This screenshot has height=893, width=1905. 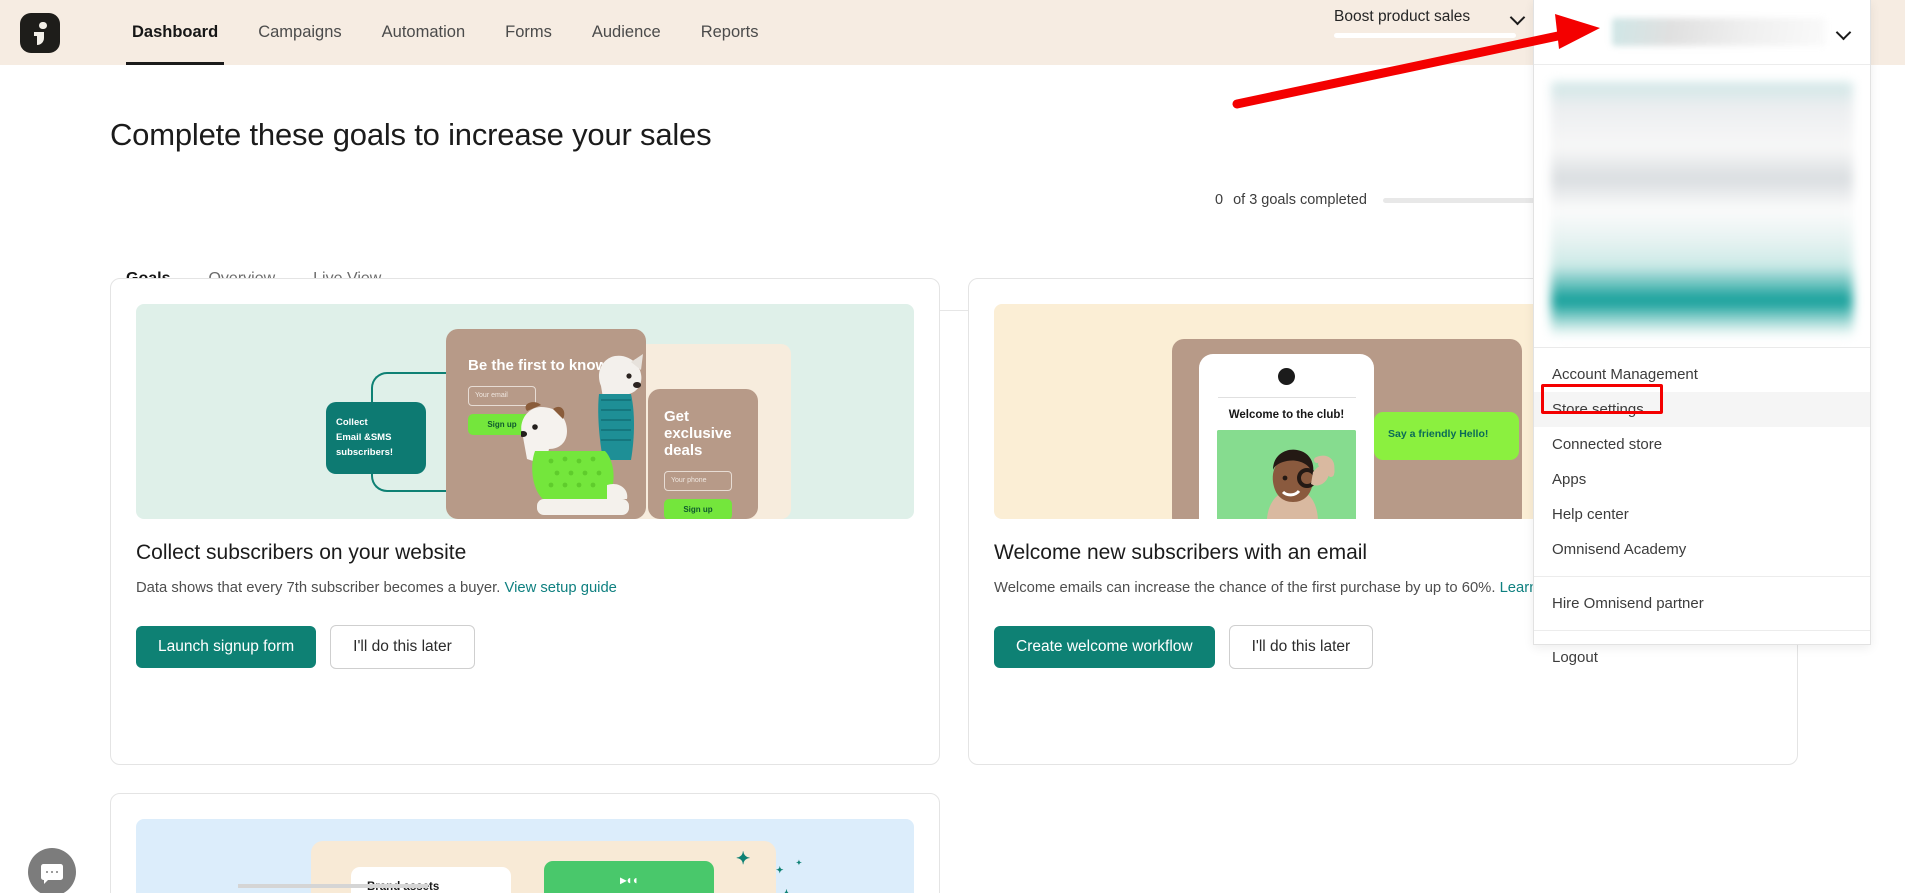 I want to click on goal-card-title: Collect subscribers on your website, so click(x=301, y=552).